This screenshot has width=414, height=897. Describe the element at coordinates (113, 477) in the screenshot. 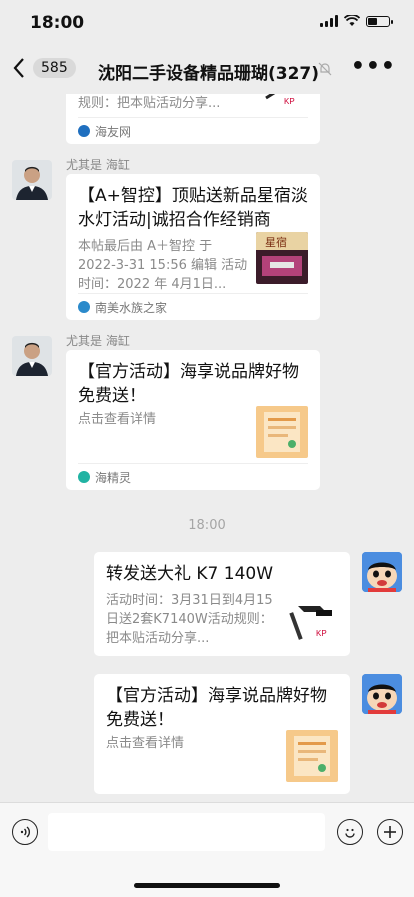

I see `source-name: 海精灵` at that location.